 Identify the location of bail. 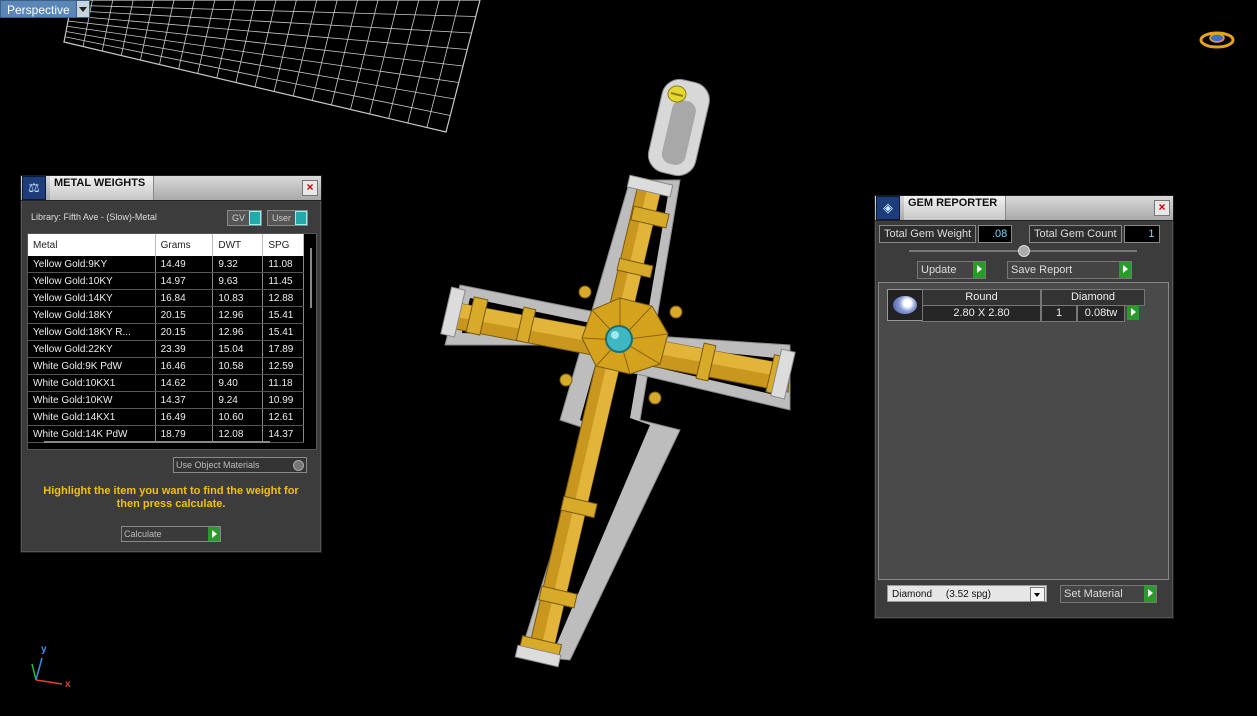
(678, 127).